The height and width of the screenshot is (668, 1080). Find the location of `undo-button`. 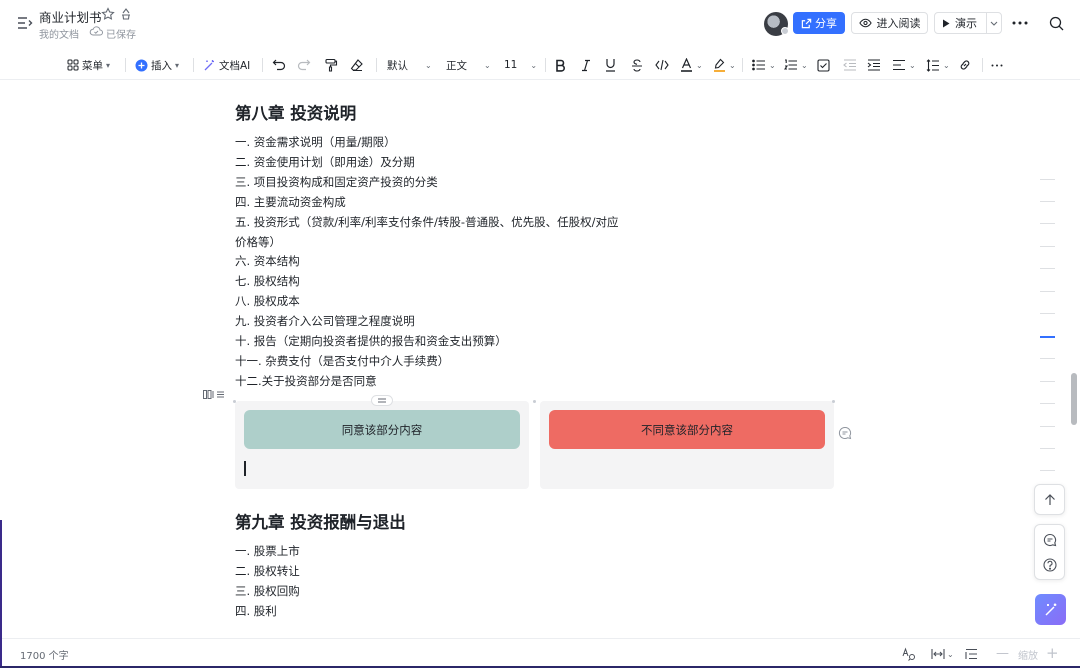

undo-button is located at coordinates (279, 65).